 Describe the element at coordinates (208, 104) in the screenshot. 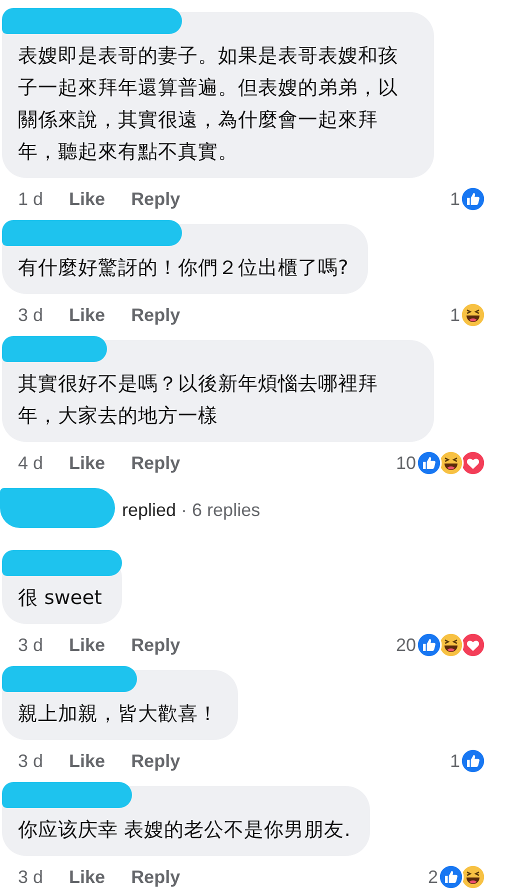

I see `comment-text: 表嫂即是表哥的妻子。如果是表哥表嫂和孩子一起來拜年還算普遍。但表嫂的弟弟，以關係來說，其實很遠，為什麼會一起來拜年，聽起來有點不真實。` at that location.